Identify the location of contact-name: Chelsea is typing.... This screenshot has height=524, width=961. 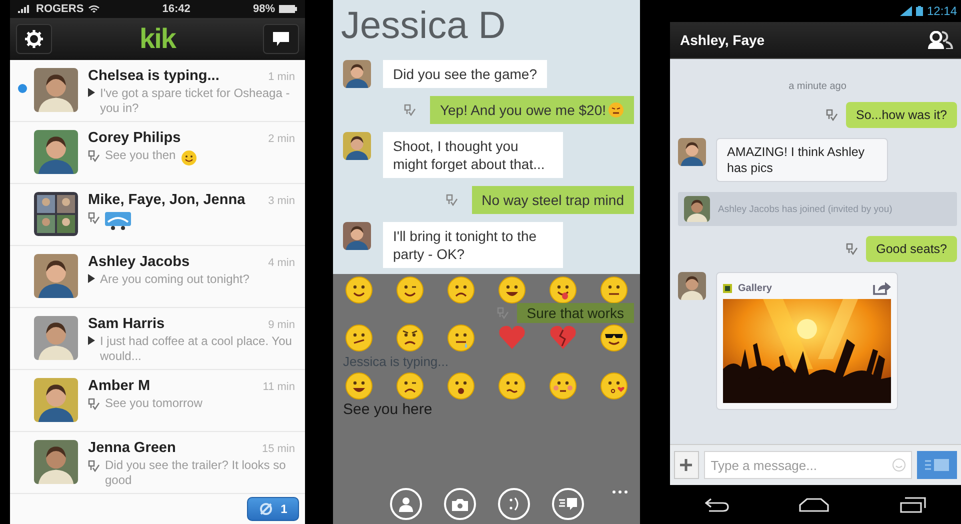
(154, 76).